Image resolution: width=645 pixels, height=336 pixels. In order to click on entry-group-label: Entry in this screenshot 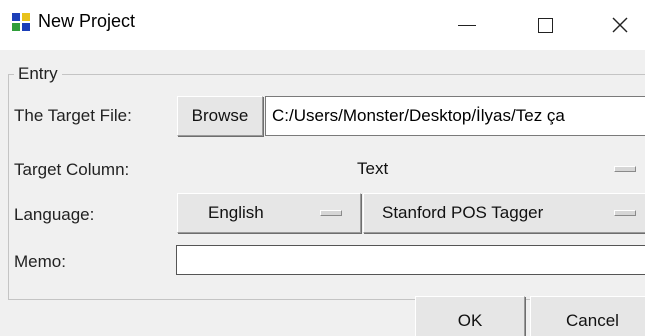, I will do `click(38, 74)`.